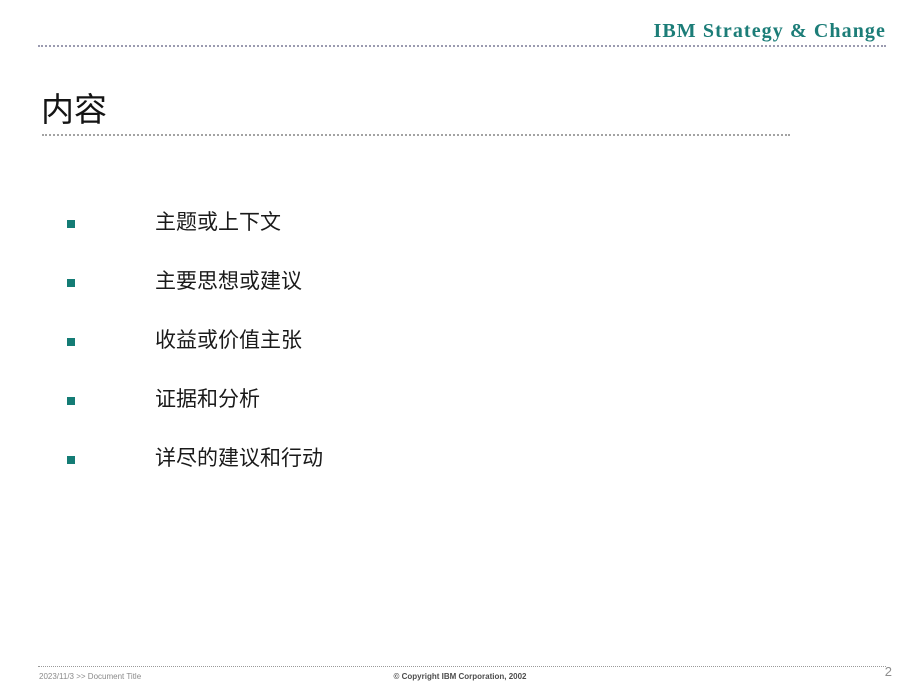 This screenshot has width=920, height=690. Describe the element at coordinates (207, 399) in the screenshot. I see `list-item-label: 证据和分析` at that location.